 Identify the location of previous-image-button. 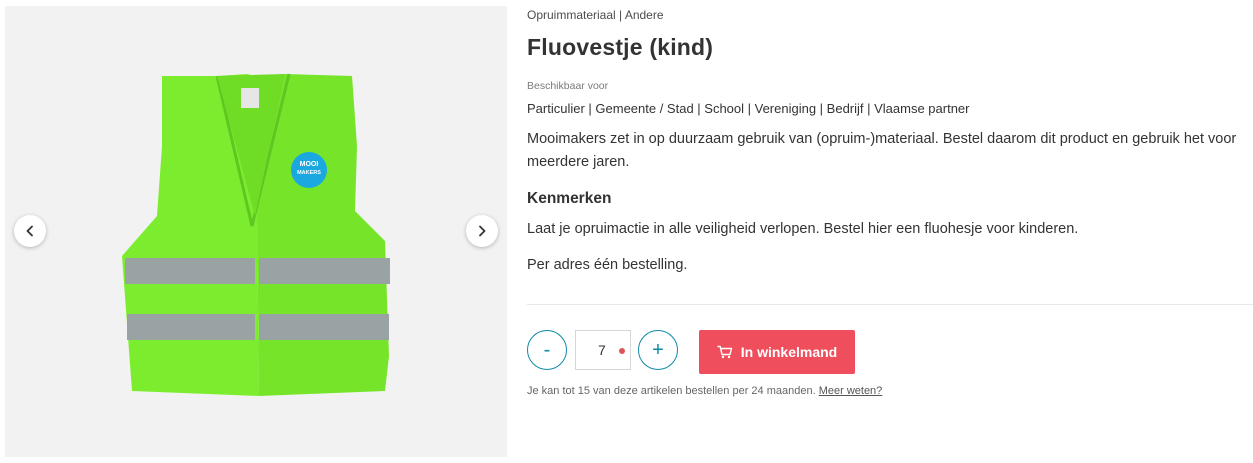
(30, 231).